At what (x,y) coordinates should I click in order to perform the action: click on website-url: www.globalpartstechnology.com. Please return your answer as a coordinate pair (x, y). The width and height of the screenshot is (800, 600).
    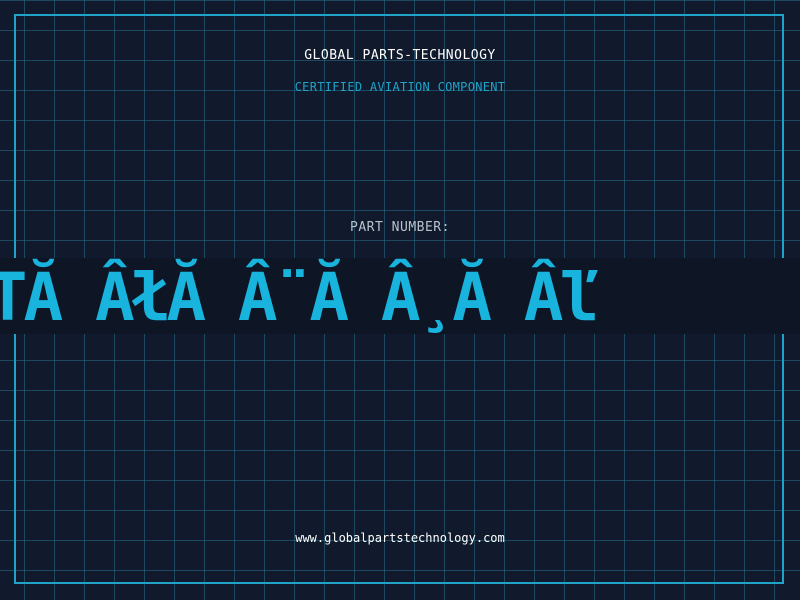
    Looking at the image, I should click on (400, 538).